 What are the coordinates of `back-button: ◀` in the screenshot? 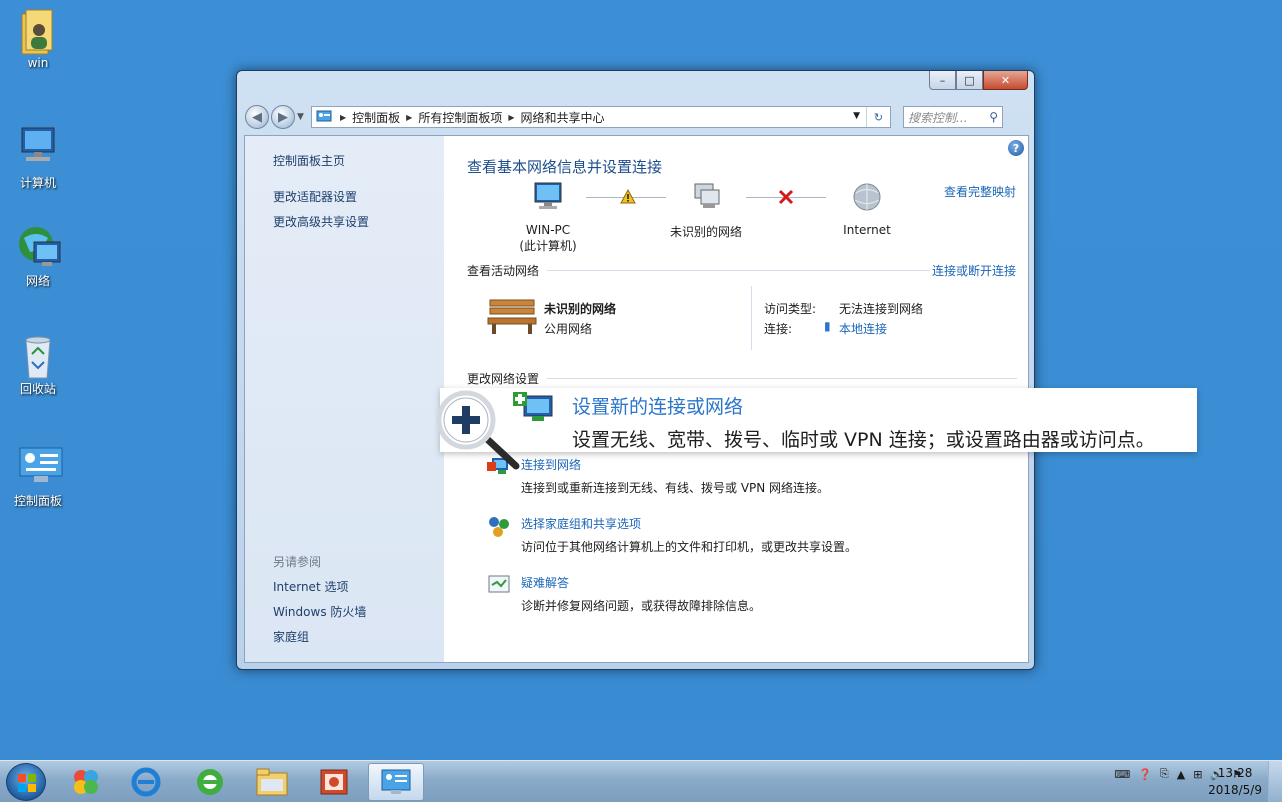 It's located at (257, 117).